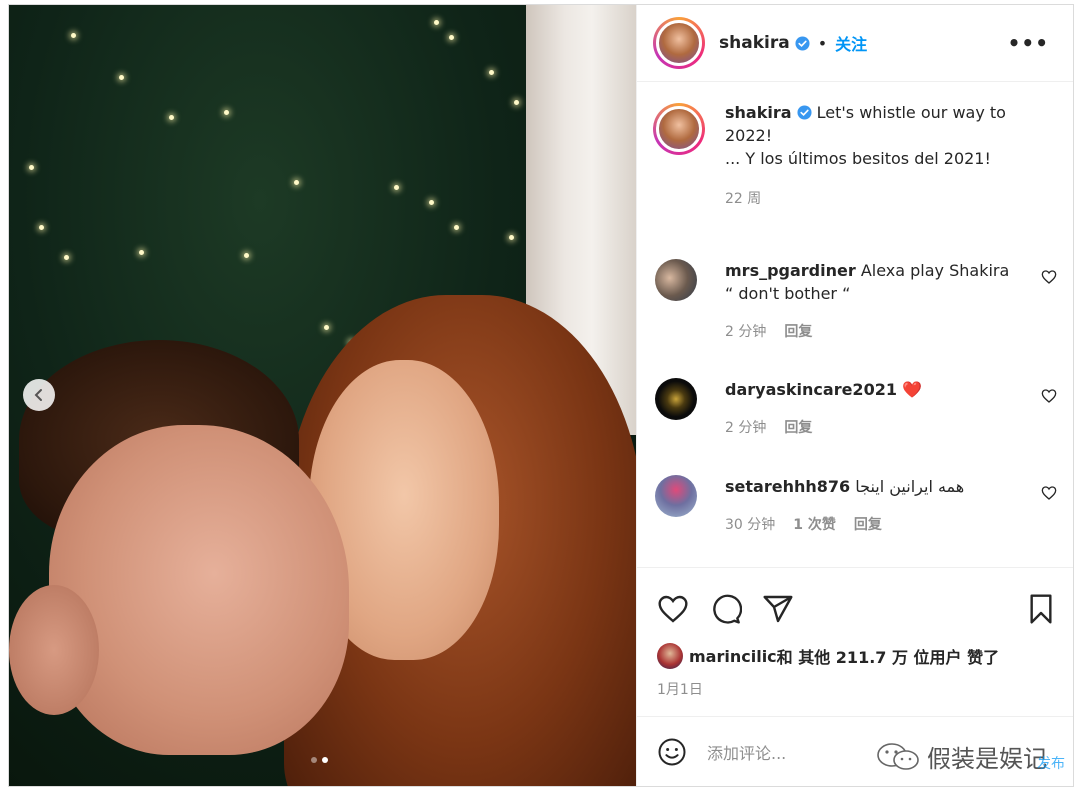  Describe the element at coordinates (814, 524) in the screenshot. I see `comment-like-count: 1 次赞` at that location.